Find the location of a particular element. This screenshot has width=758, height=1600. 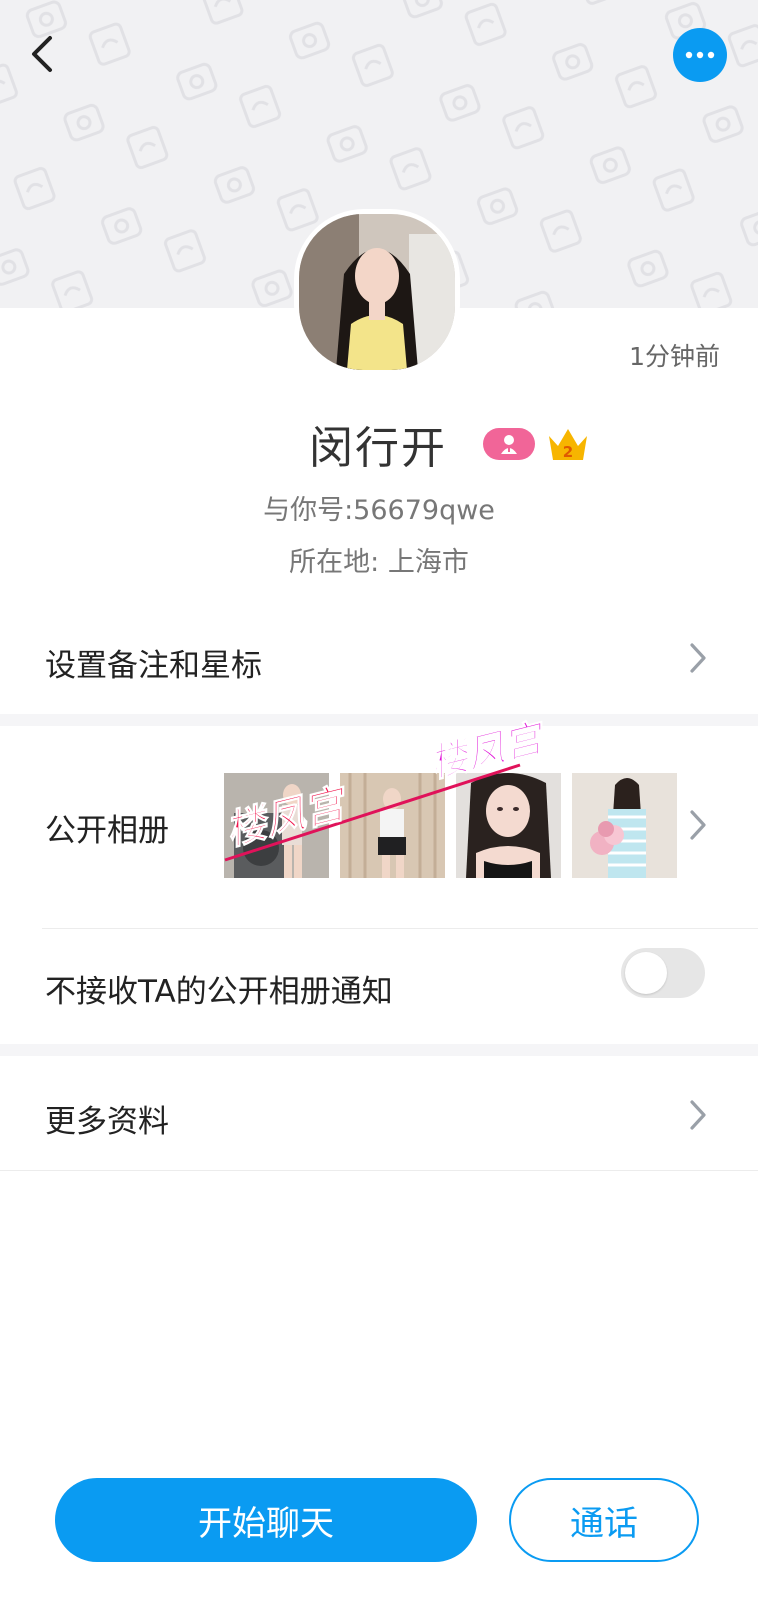

more-dots-icon is located at coordinates (700, 55).